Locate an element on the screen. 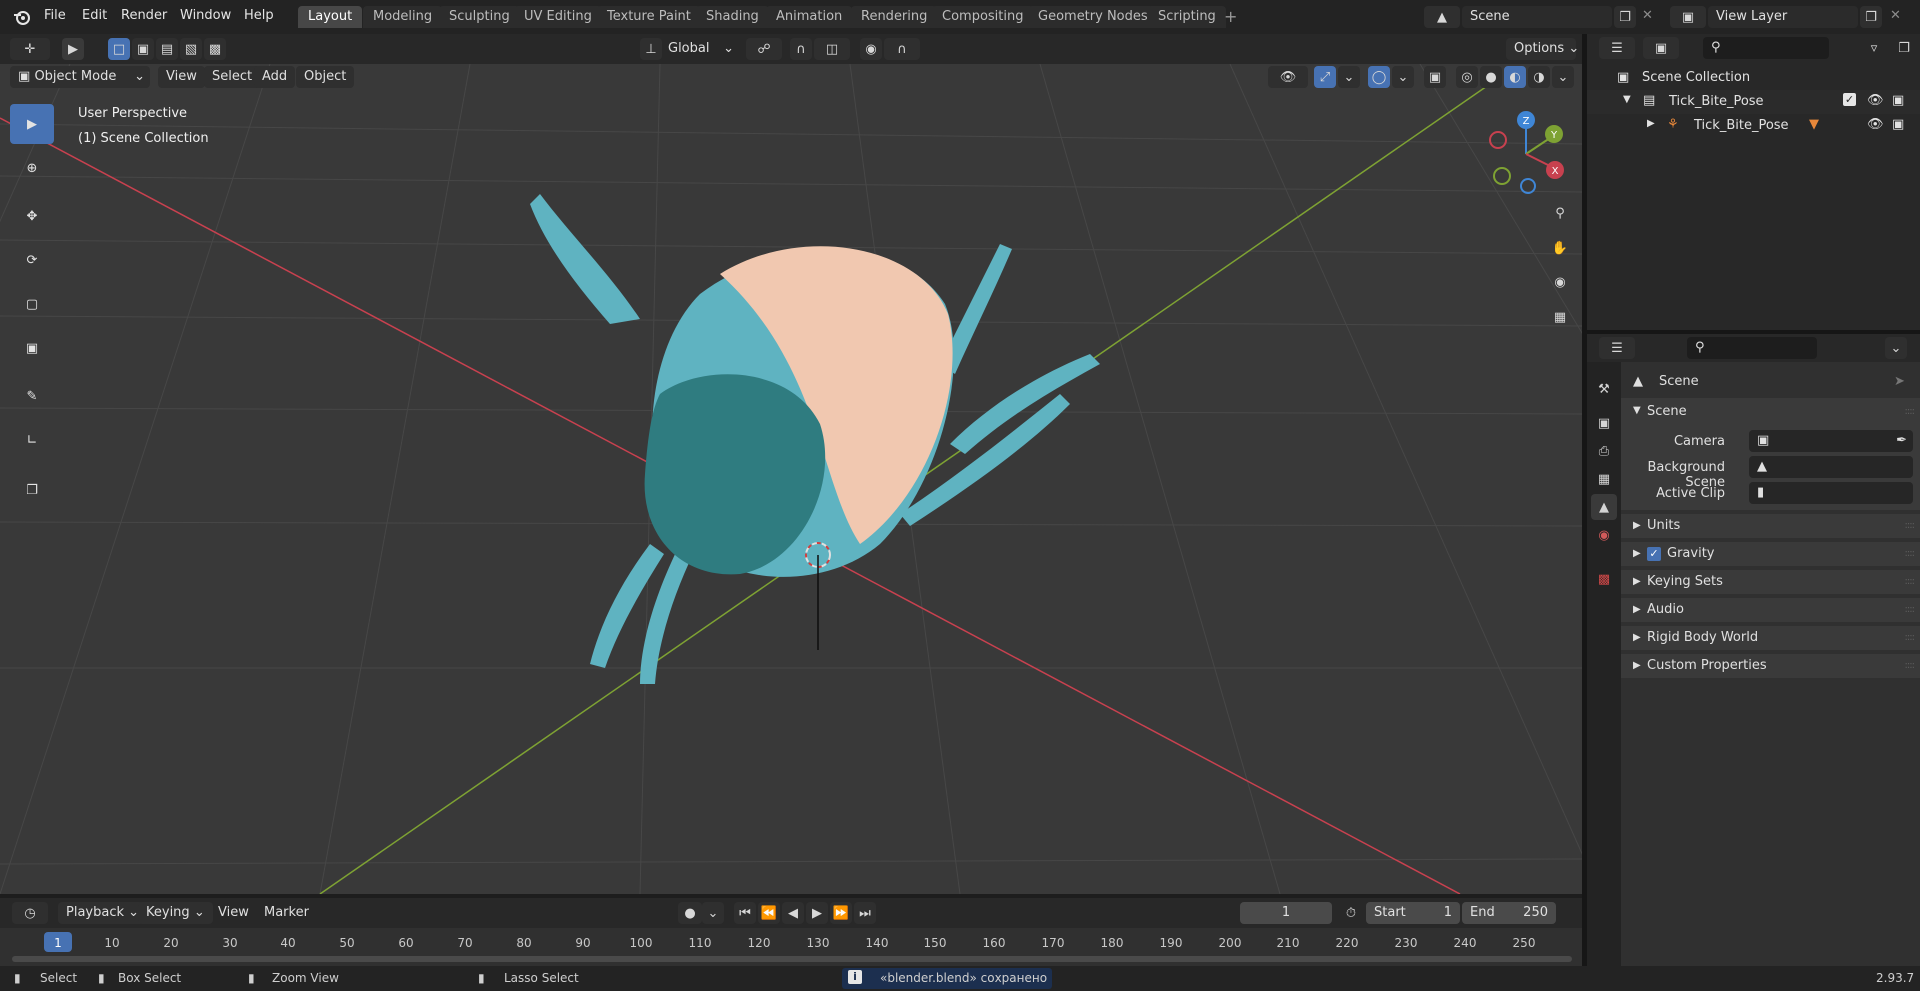  playback-menu: Playback ⌄ is located at coordinates (103, 913).